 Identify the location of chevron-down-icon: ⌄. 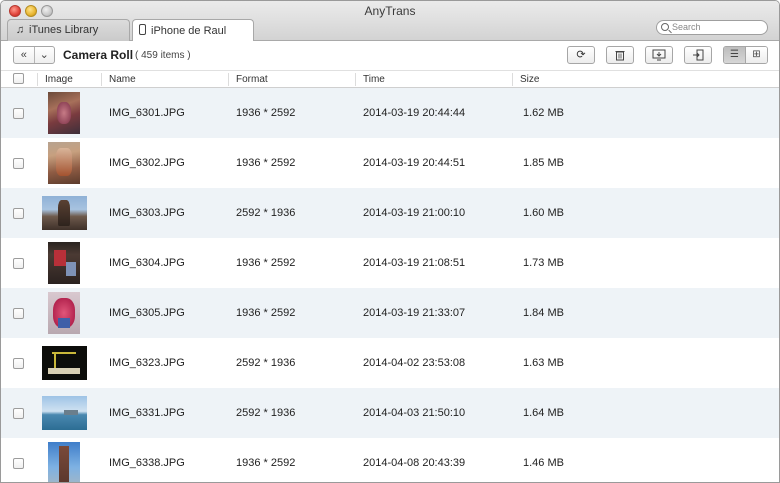
(45, 55).